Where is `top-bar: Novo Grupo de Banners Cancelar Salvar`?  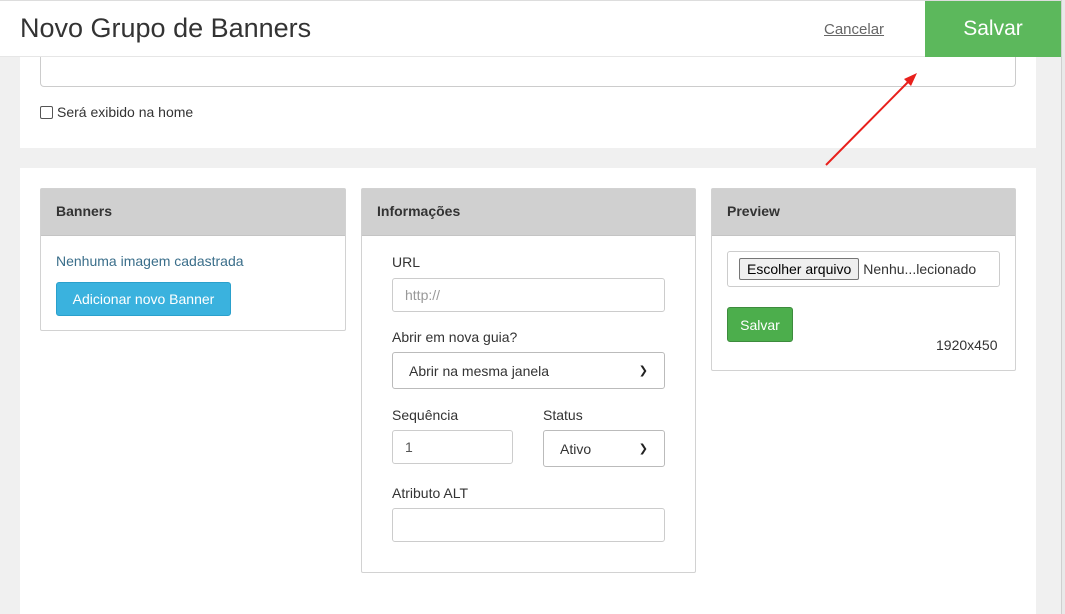
top-bar: Novo Grupo de Banners Cancelar Salvar is located at coordinates (532, 28).